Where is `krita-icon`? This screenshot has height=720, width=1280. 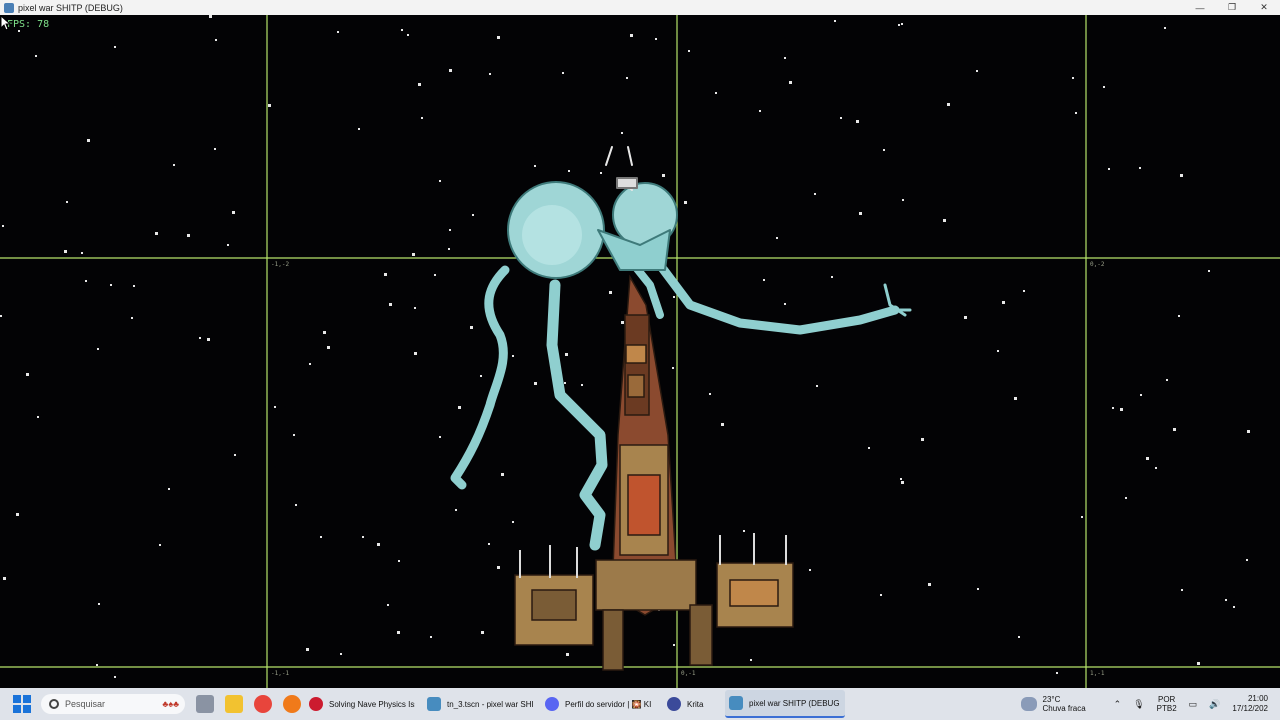
krita-icon is located at coordinates (674, 704).